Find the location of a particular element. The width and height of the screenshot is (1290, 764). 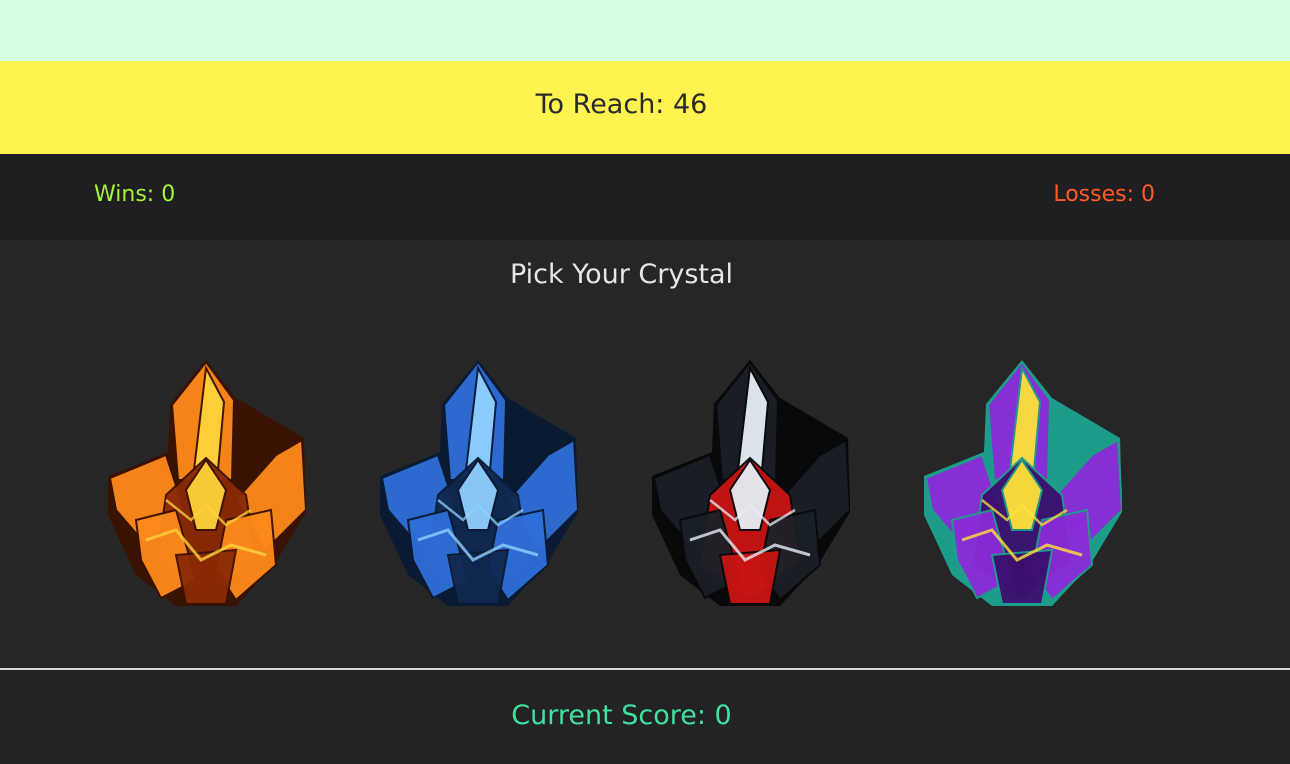

target-score: To Reach: 46 is located at coordinates (621, 104).